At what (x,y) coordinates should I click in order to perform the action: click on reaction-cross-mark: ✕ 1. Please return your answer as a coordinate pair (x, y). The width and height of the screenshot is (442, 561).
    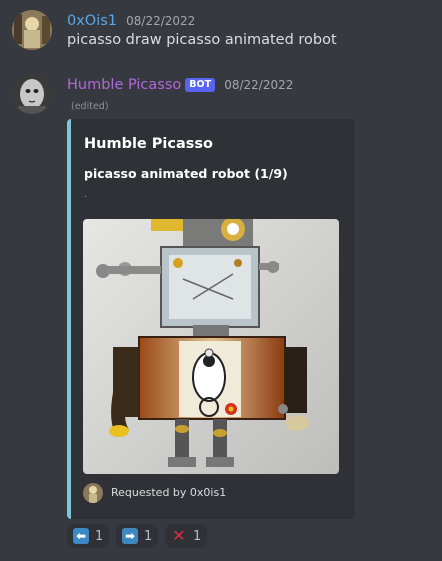
    Looking at the image, I should click on (186, 536).